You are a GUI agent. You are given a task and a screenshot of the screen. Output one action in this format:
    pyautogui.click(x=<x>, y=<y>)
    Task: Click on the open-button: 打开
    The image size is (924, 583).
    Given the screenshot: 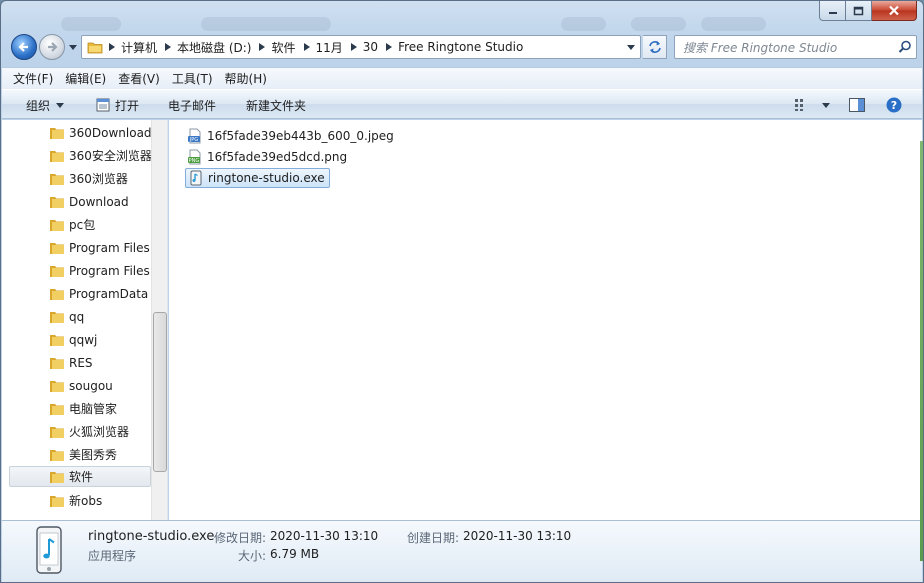 What is the action you would take?
    pyautogui.click(x=117, y=105)
    